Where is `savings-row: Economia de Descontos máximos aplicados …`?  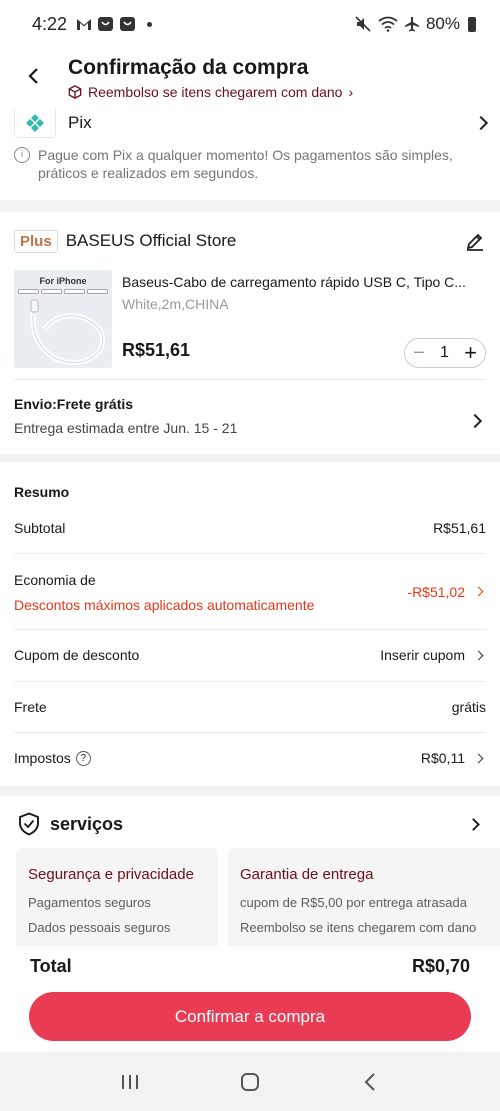
savings-row: Economia de Descontos máximos aplicados … is located at coordinates (250, 595).